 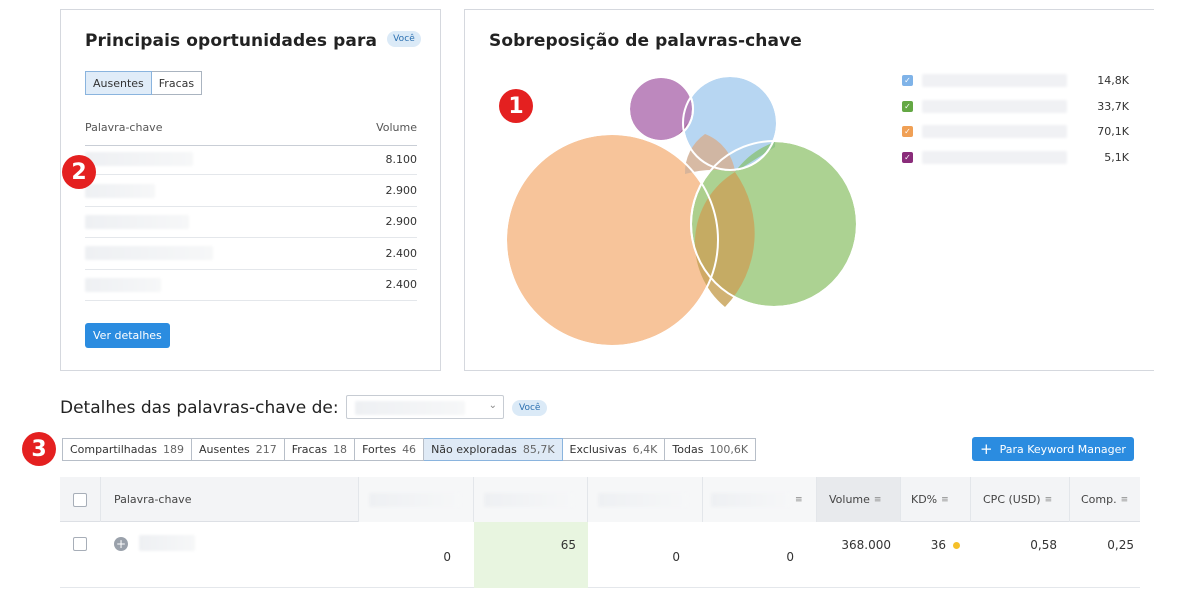 I want to click on select-all-checkbox, so click(x=80, y=499).